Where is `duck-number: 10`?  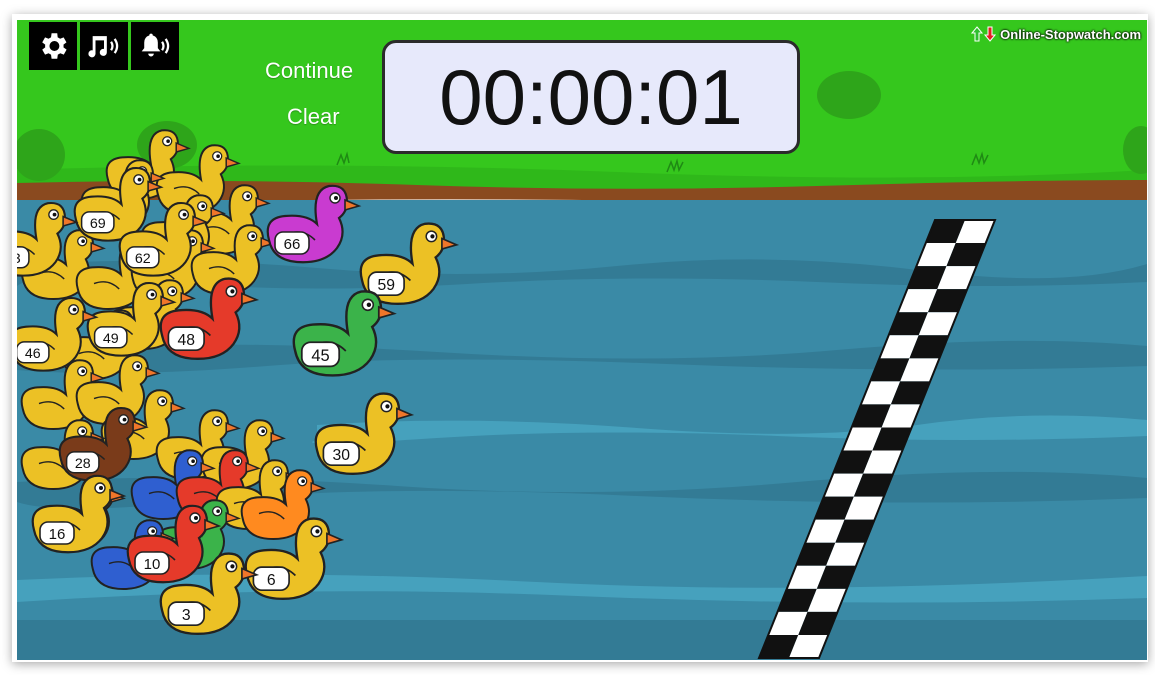
duck-number: 10 is located at coordinates (152, 564).